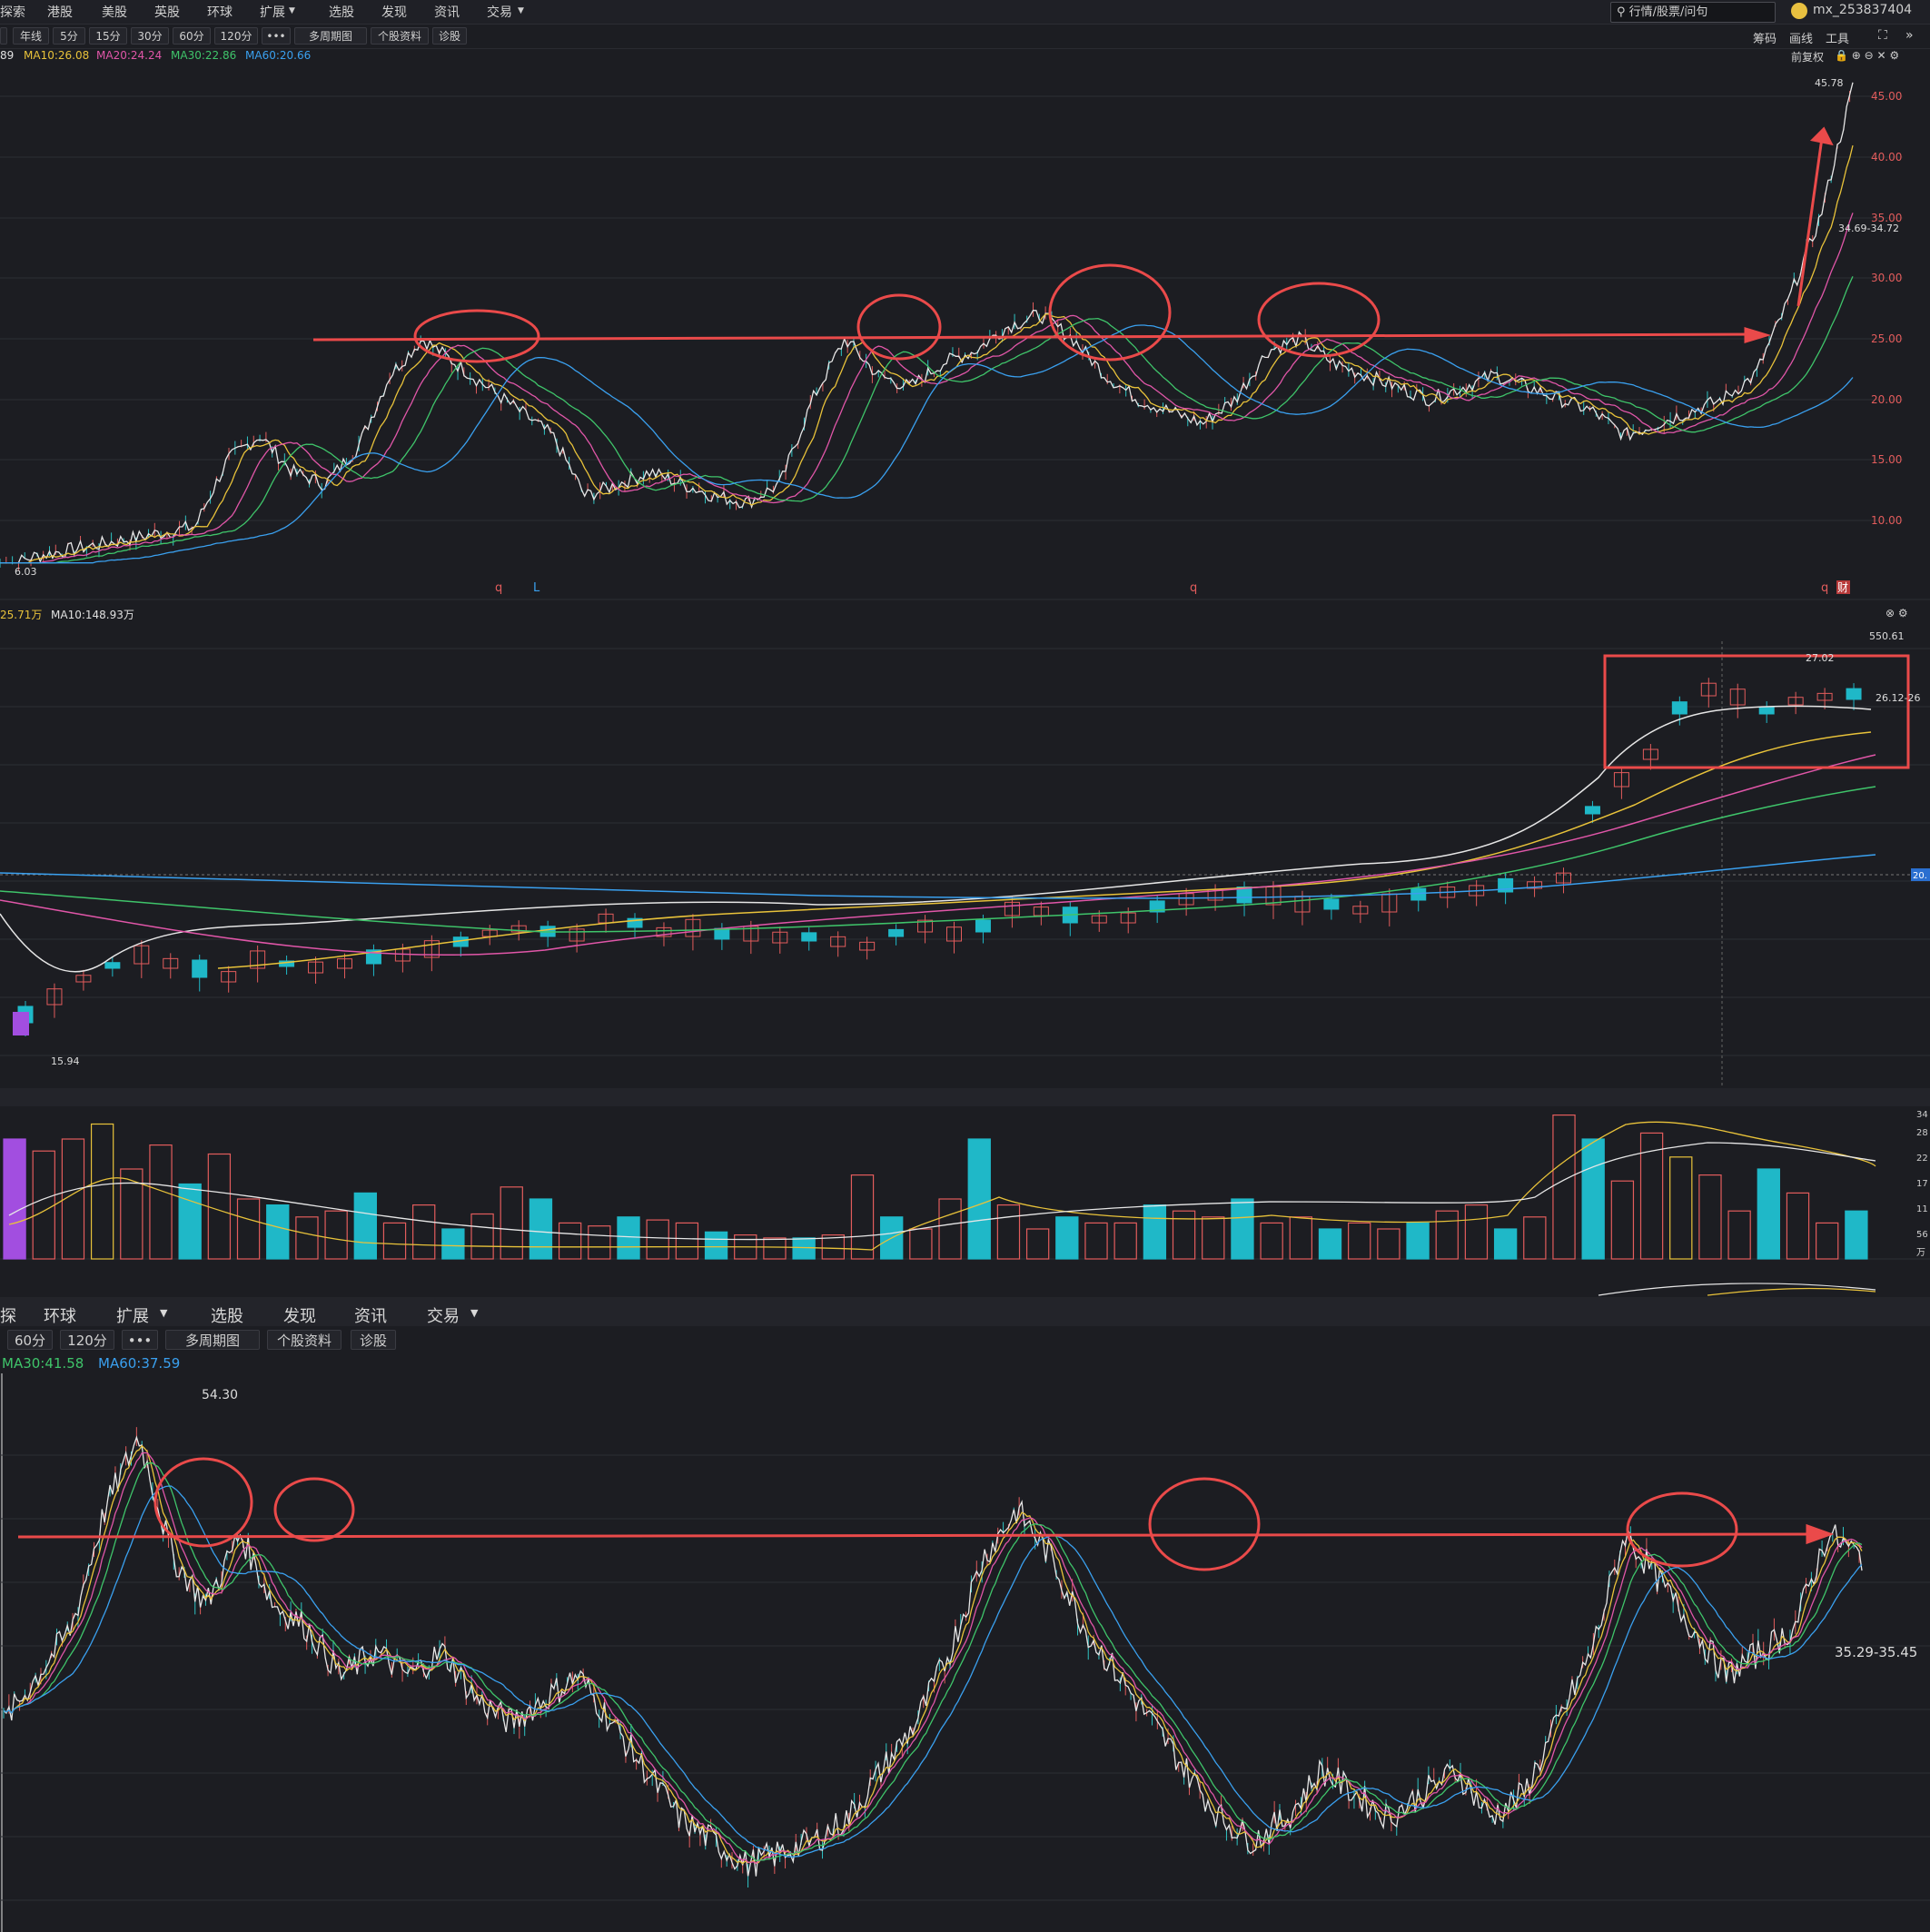  I want to click on menu-explore: 探索, so click(12, 12).